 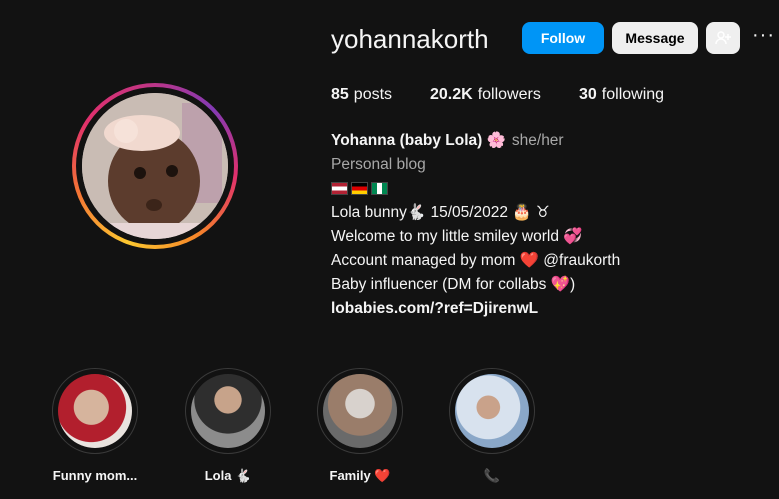 I want to click on germany-flag-icon, so click(x=359, y=189).